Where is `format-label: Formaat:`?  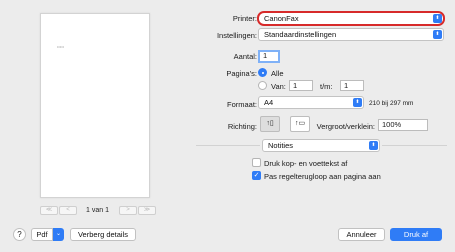
format-label: Formaat: is located at coordinates (241, 104).